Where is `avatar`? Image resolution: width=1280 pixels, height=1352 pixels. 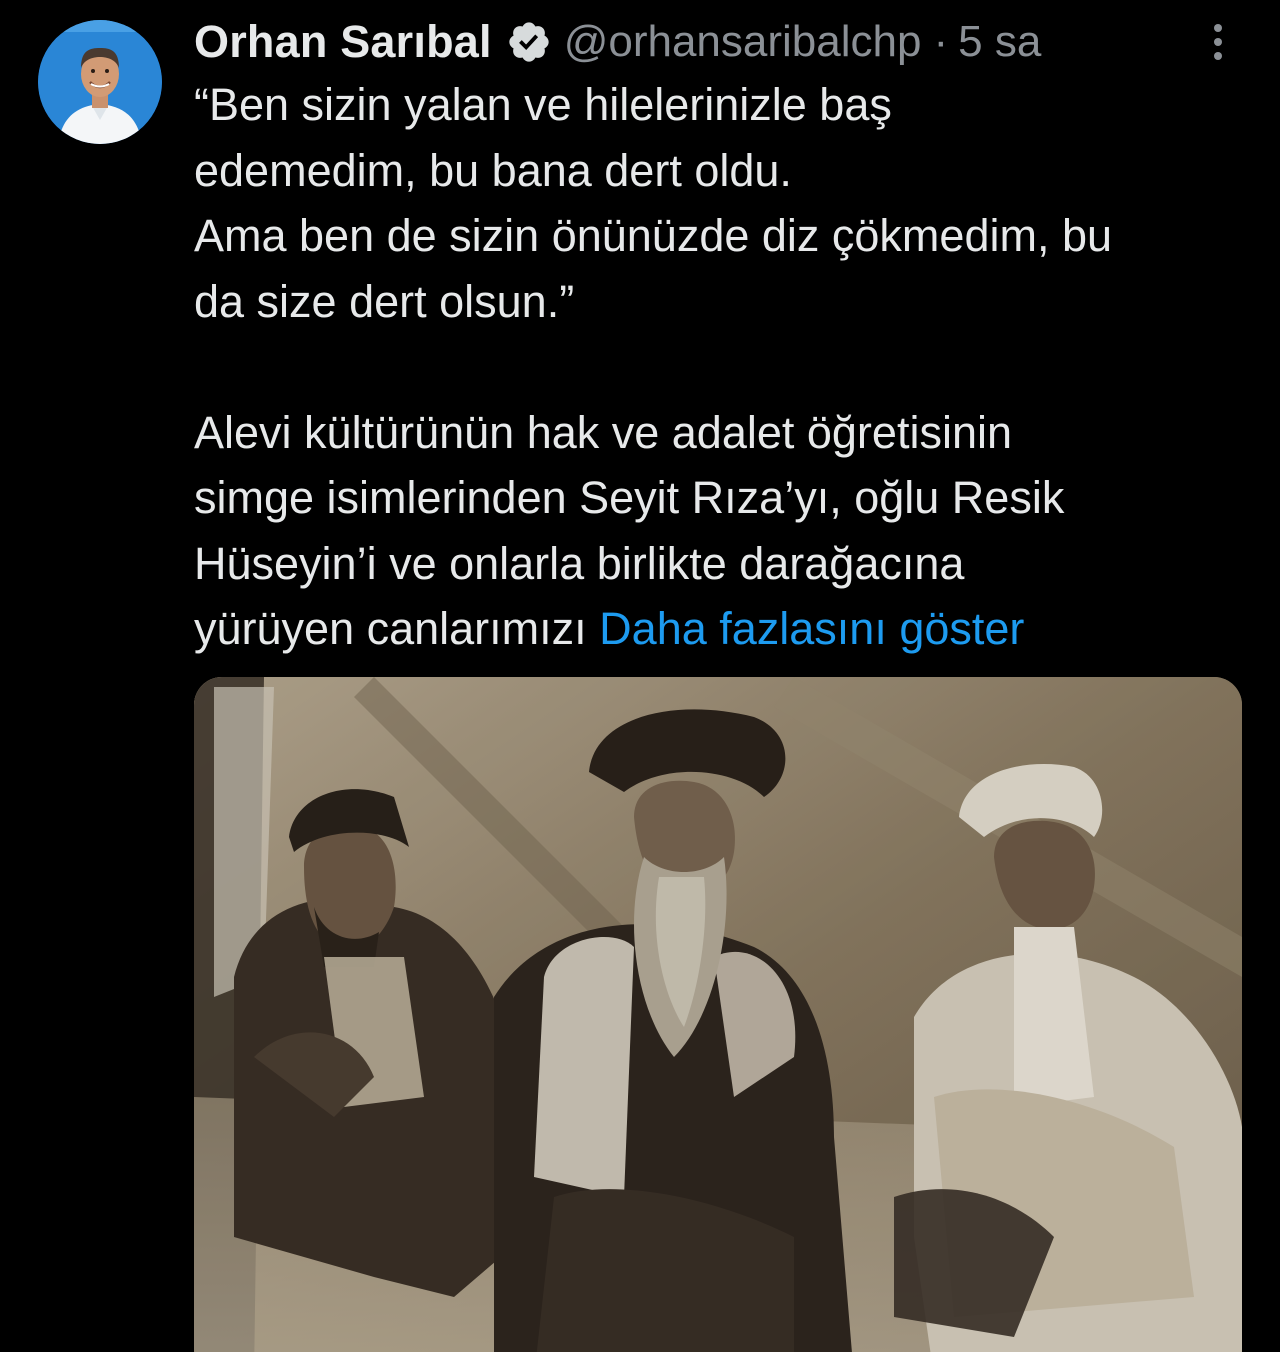 avatar is located at coordinates (100, 82).